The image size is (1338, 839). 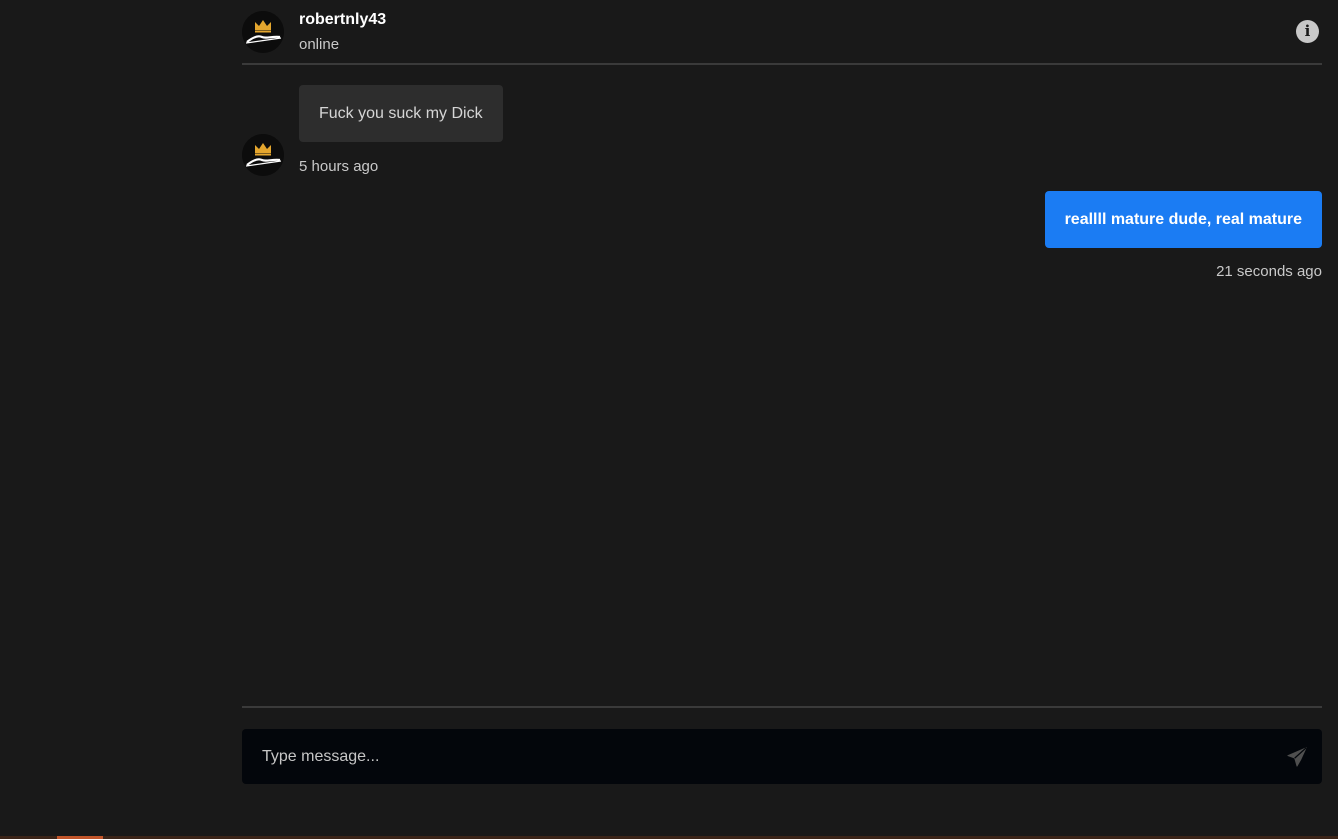 What do you see at coordinates (1307, 31) in the screenshot?
I see `info-icon: i` at bounding box center [1307, 31].